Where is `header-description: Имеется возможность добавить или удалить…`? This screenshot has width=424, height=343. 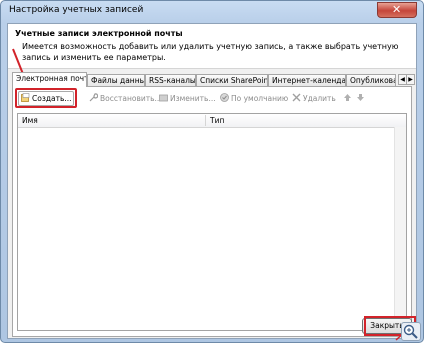 header-description: Имеется возможность добавить или удалить… is located at coordinates (210, 52).